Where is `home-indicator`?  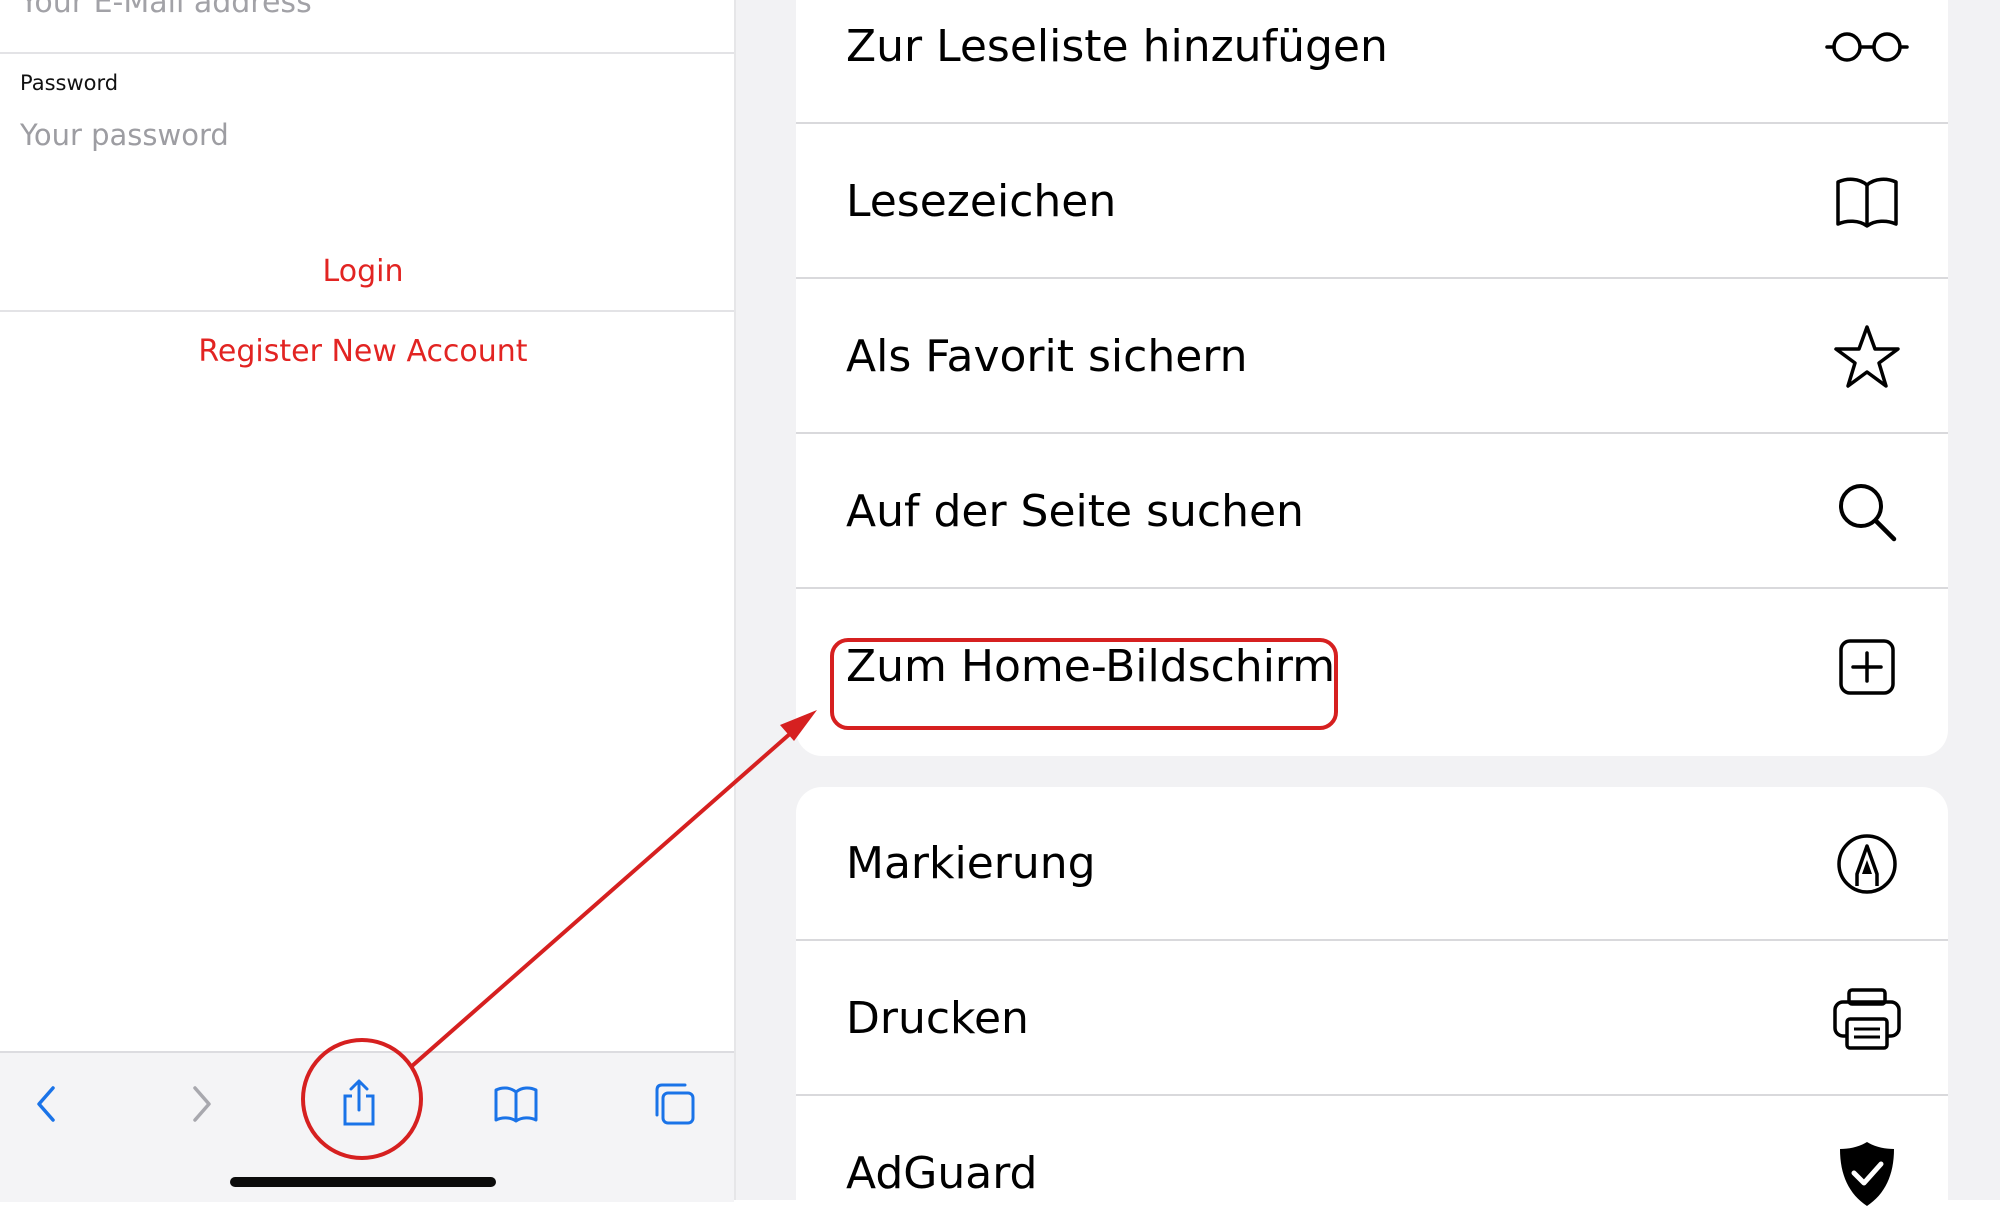
home-indicator is located at coordinates (363, 1182).